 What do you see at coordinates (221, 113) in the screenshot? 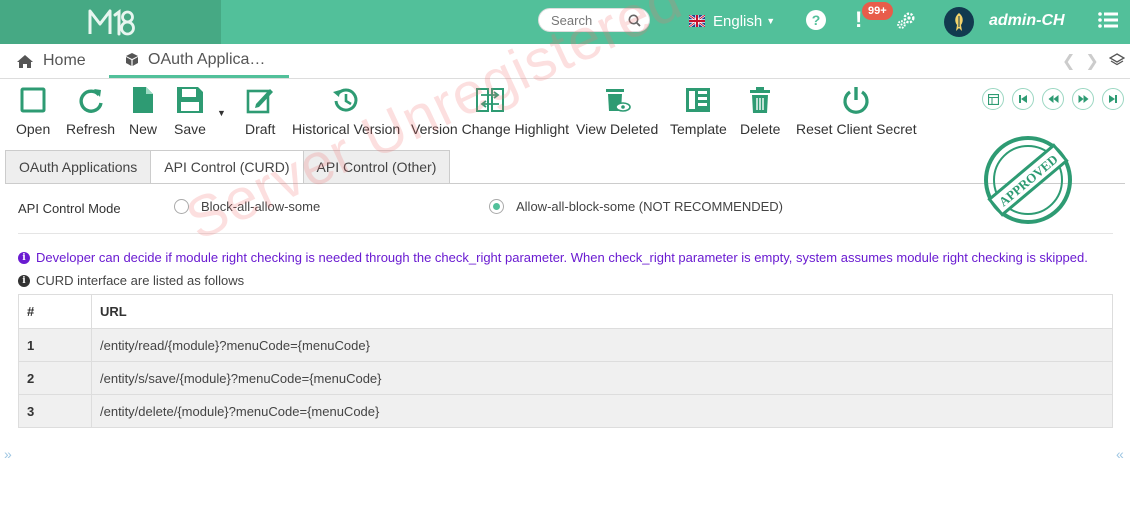
I see `save-dropdown-caret-icon: ▼` at bounding box center [221, 113].